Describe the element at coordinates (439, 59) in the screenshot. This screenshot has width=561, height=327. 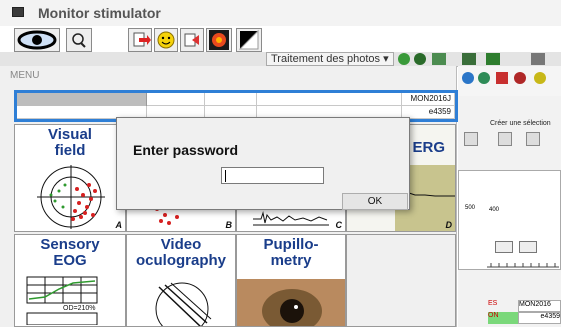
I see `image-icon` at that location.